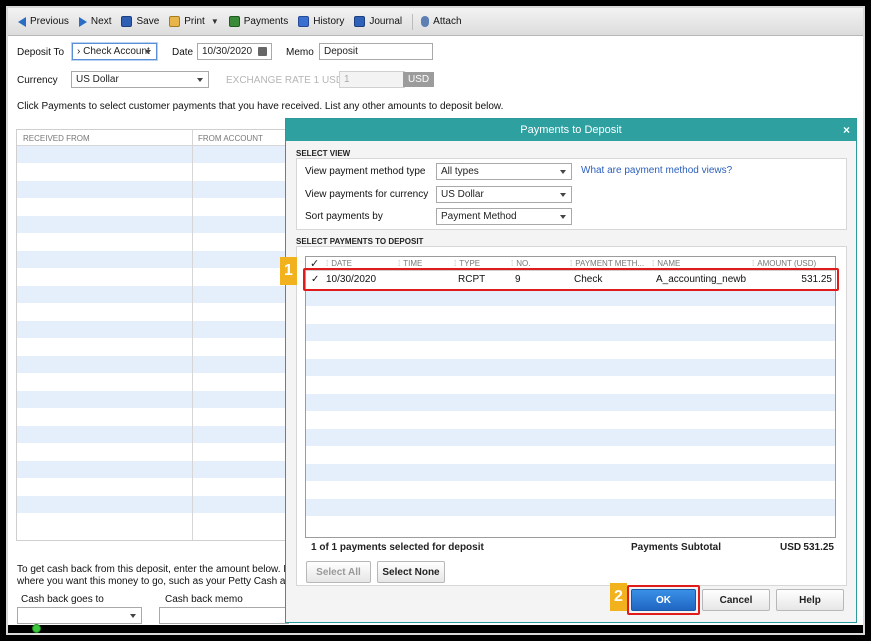 Image resolution: width=871 pixels, height=641 pixels. What do you see at coordinates (315, 263) in the screenshot?
I see `column-header-check: ✓` at bounding box center [315, 263].